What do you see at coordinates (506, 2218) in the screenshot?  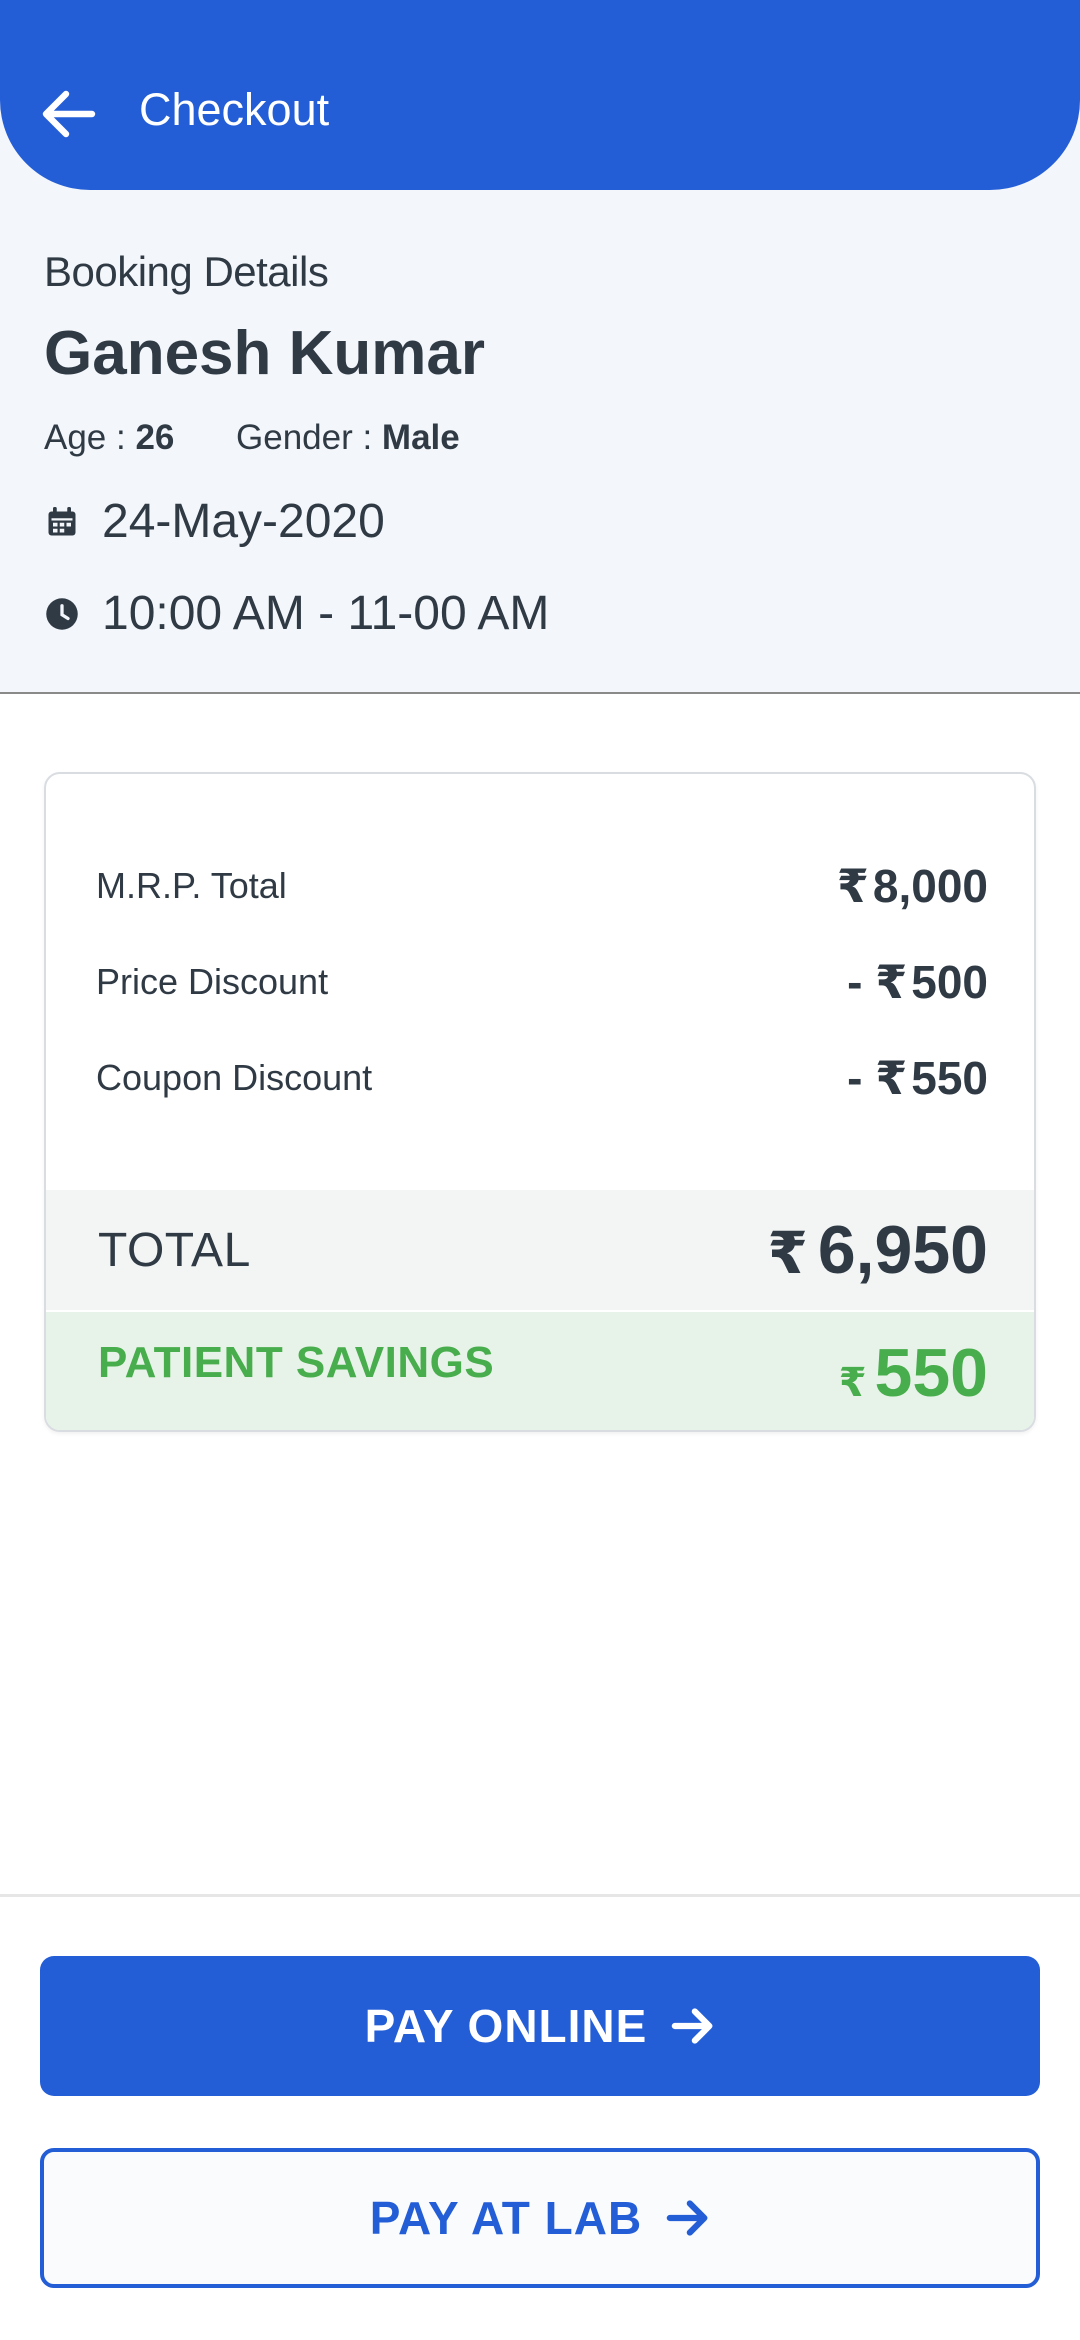 I see `pay-at-lab-label: PAY AT LAB` at bounding box center [506, 2218].